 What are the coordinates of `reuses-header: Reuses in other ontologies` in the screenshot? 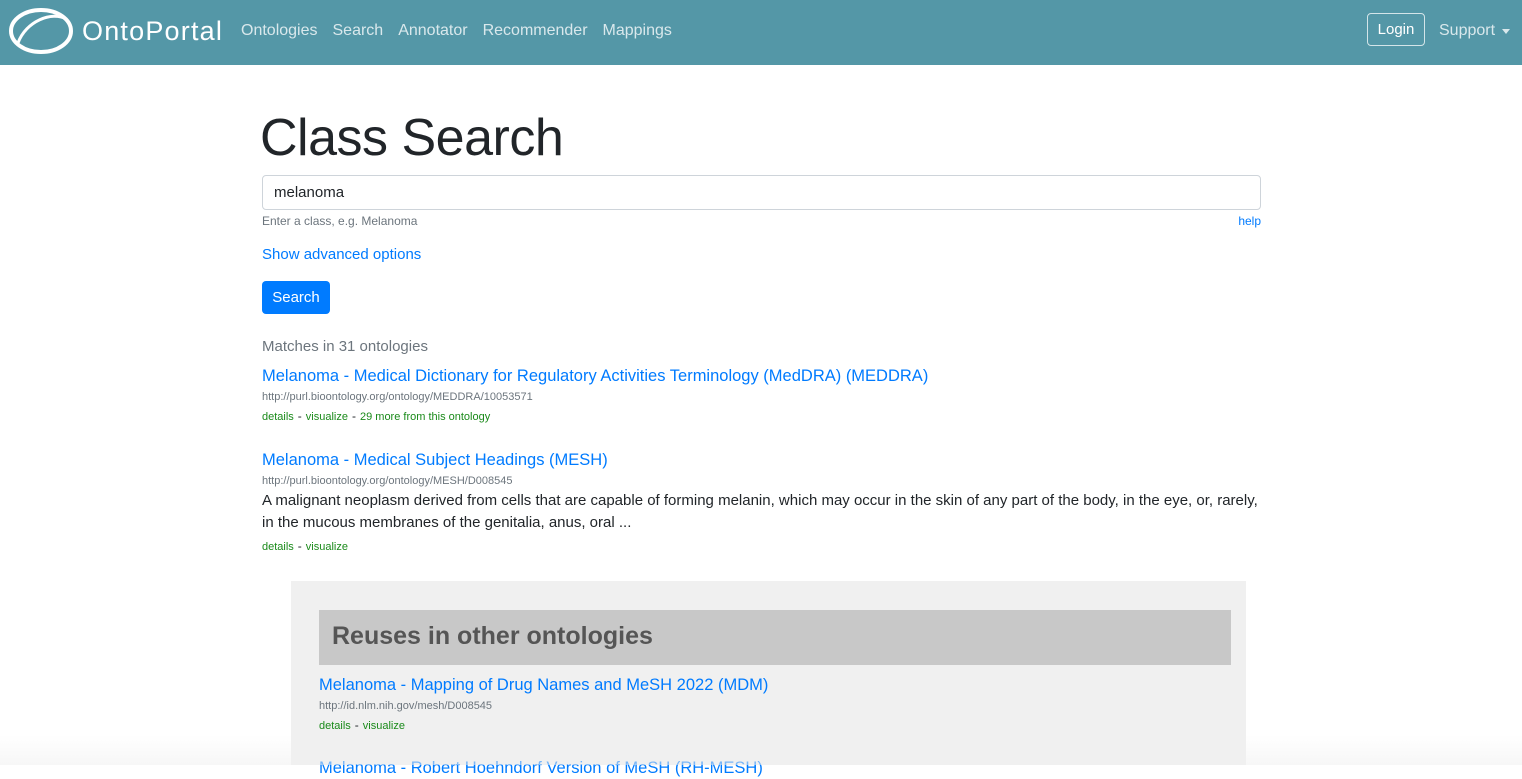 It's located at (775, 637).